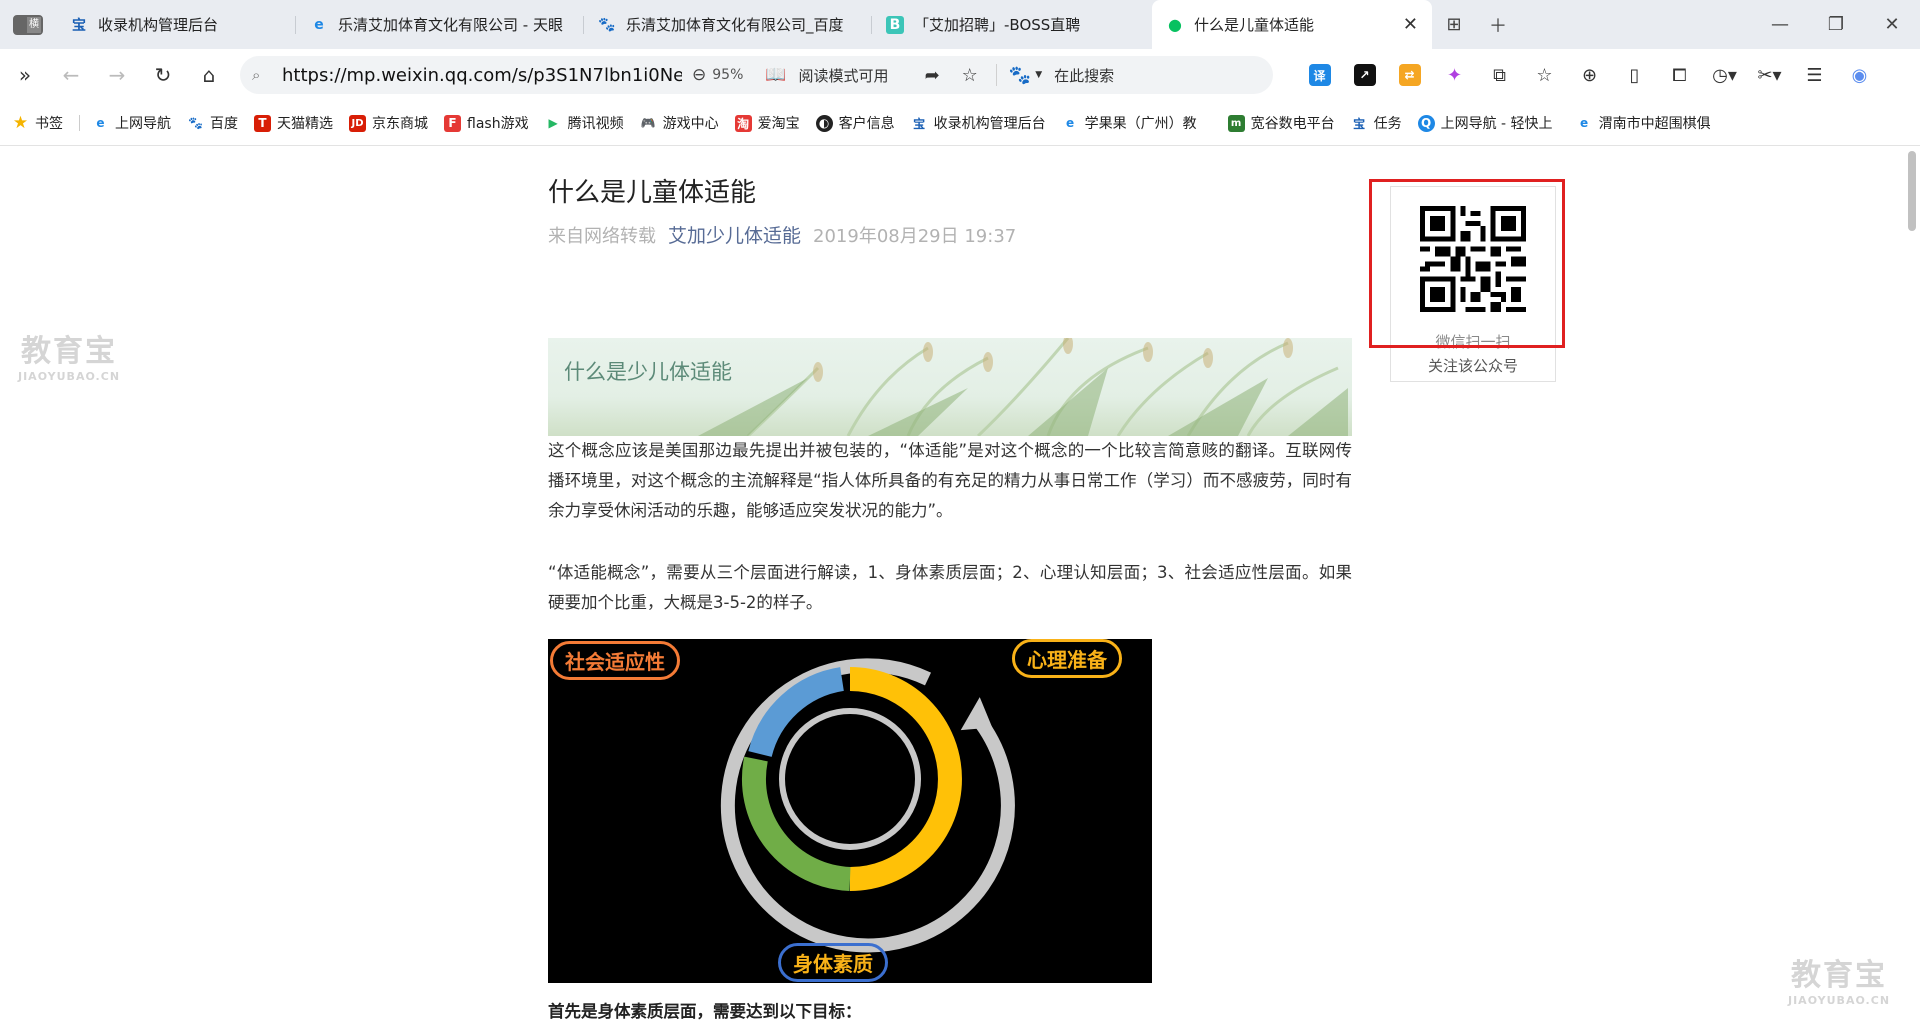  Describe the element at coordinates (1589, 75) in the screenshot. I see `download-icon: ⊕` at that location.